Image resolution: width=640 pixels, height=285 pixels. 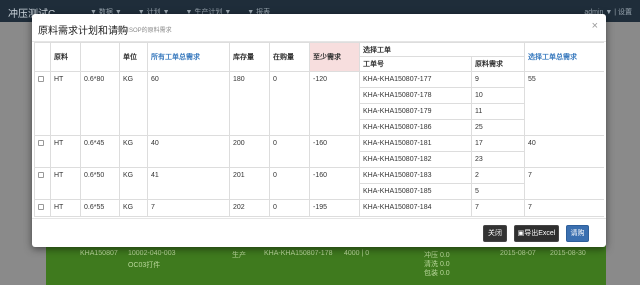 I want to click on material-demand-cell: 25, so click(x=498, y=127).